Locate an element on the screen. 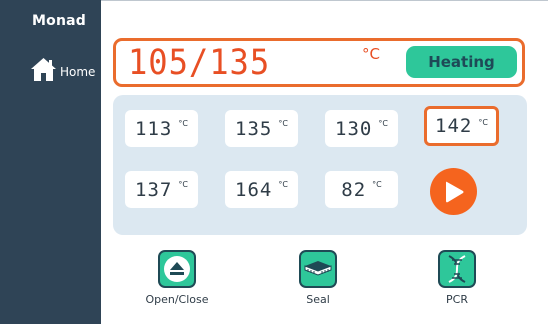  open-close-button: Open/Close is located at coordinates (177, 280).